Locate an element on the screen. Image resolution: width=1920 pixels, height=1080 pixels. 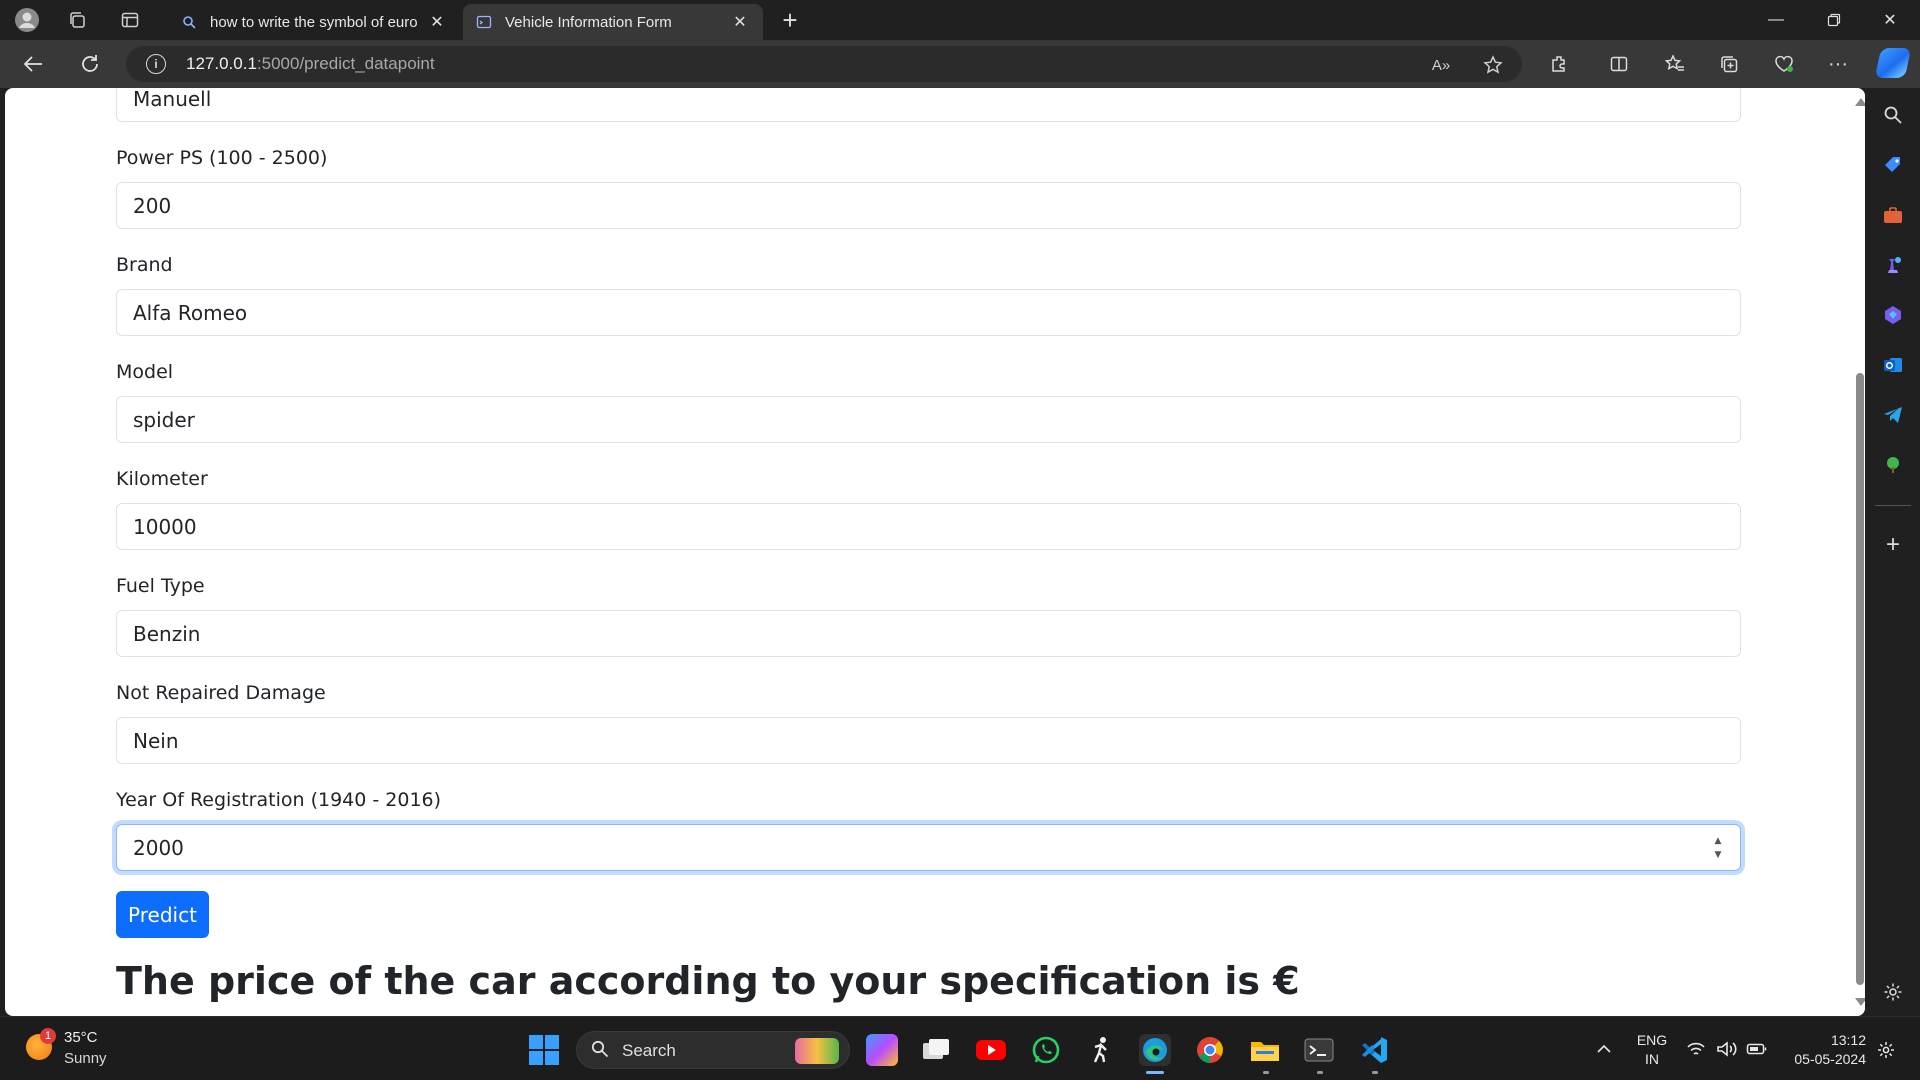
tab-title: Vehicle Information Form is located at coordinates (588, 22).